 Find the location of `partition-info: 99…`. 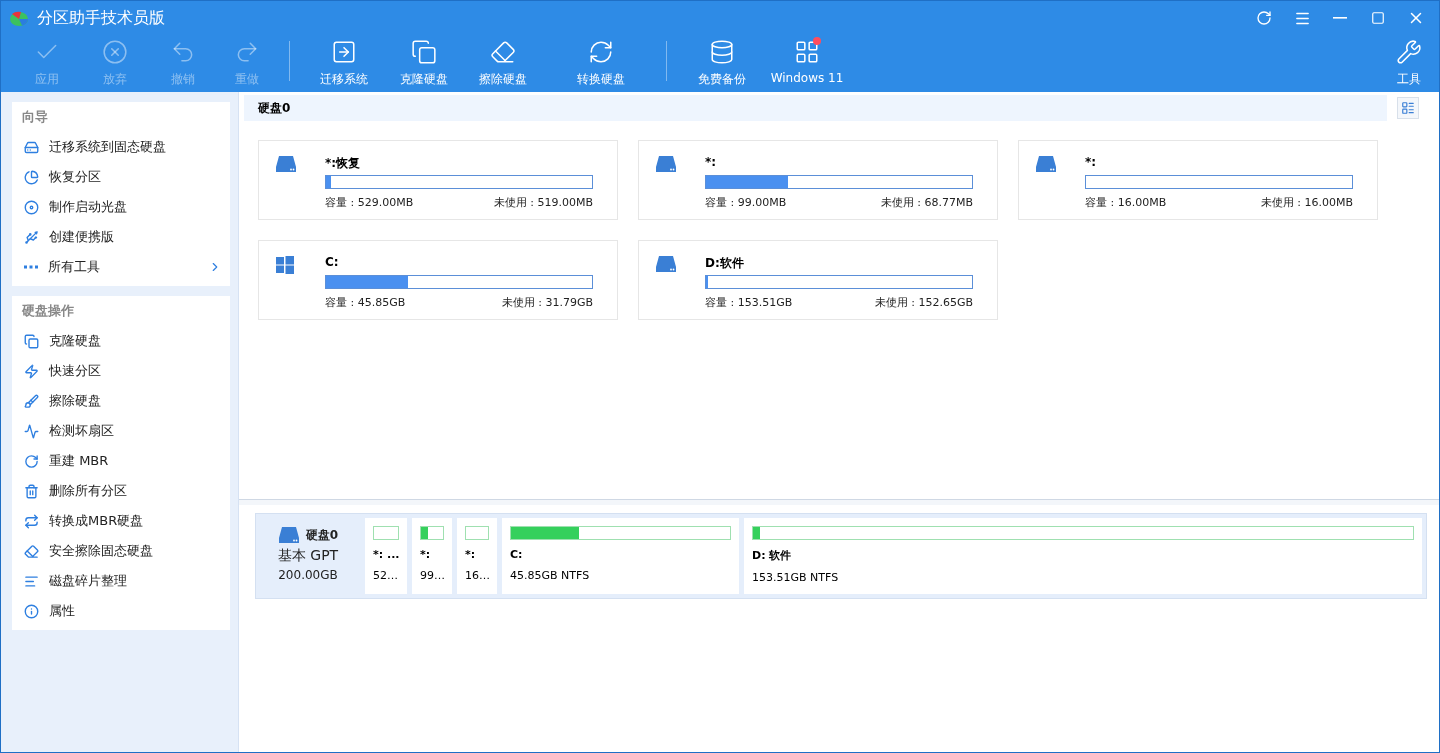

partition-info: 99… is located at coordinates (432, 575).